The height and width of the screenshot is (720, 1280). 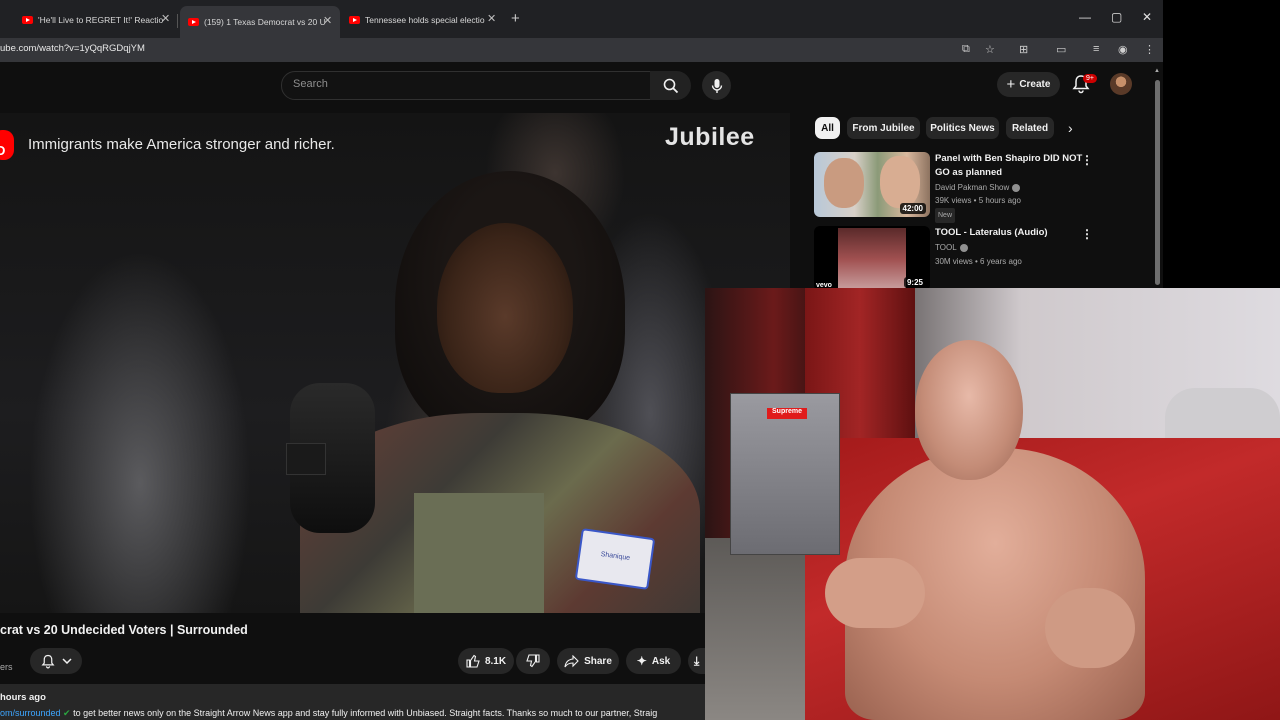 I want to click on ask-button: ✦ Ask, so click(x=653, y=661).